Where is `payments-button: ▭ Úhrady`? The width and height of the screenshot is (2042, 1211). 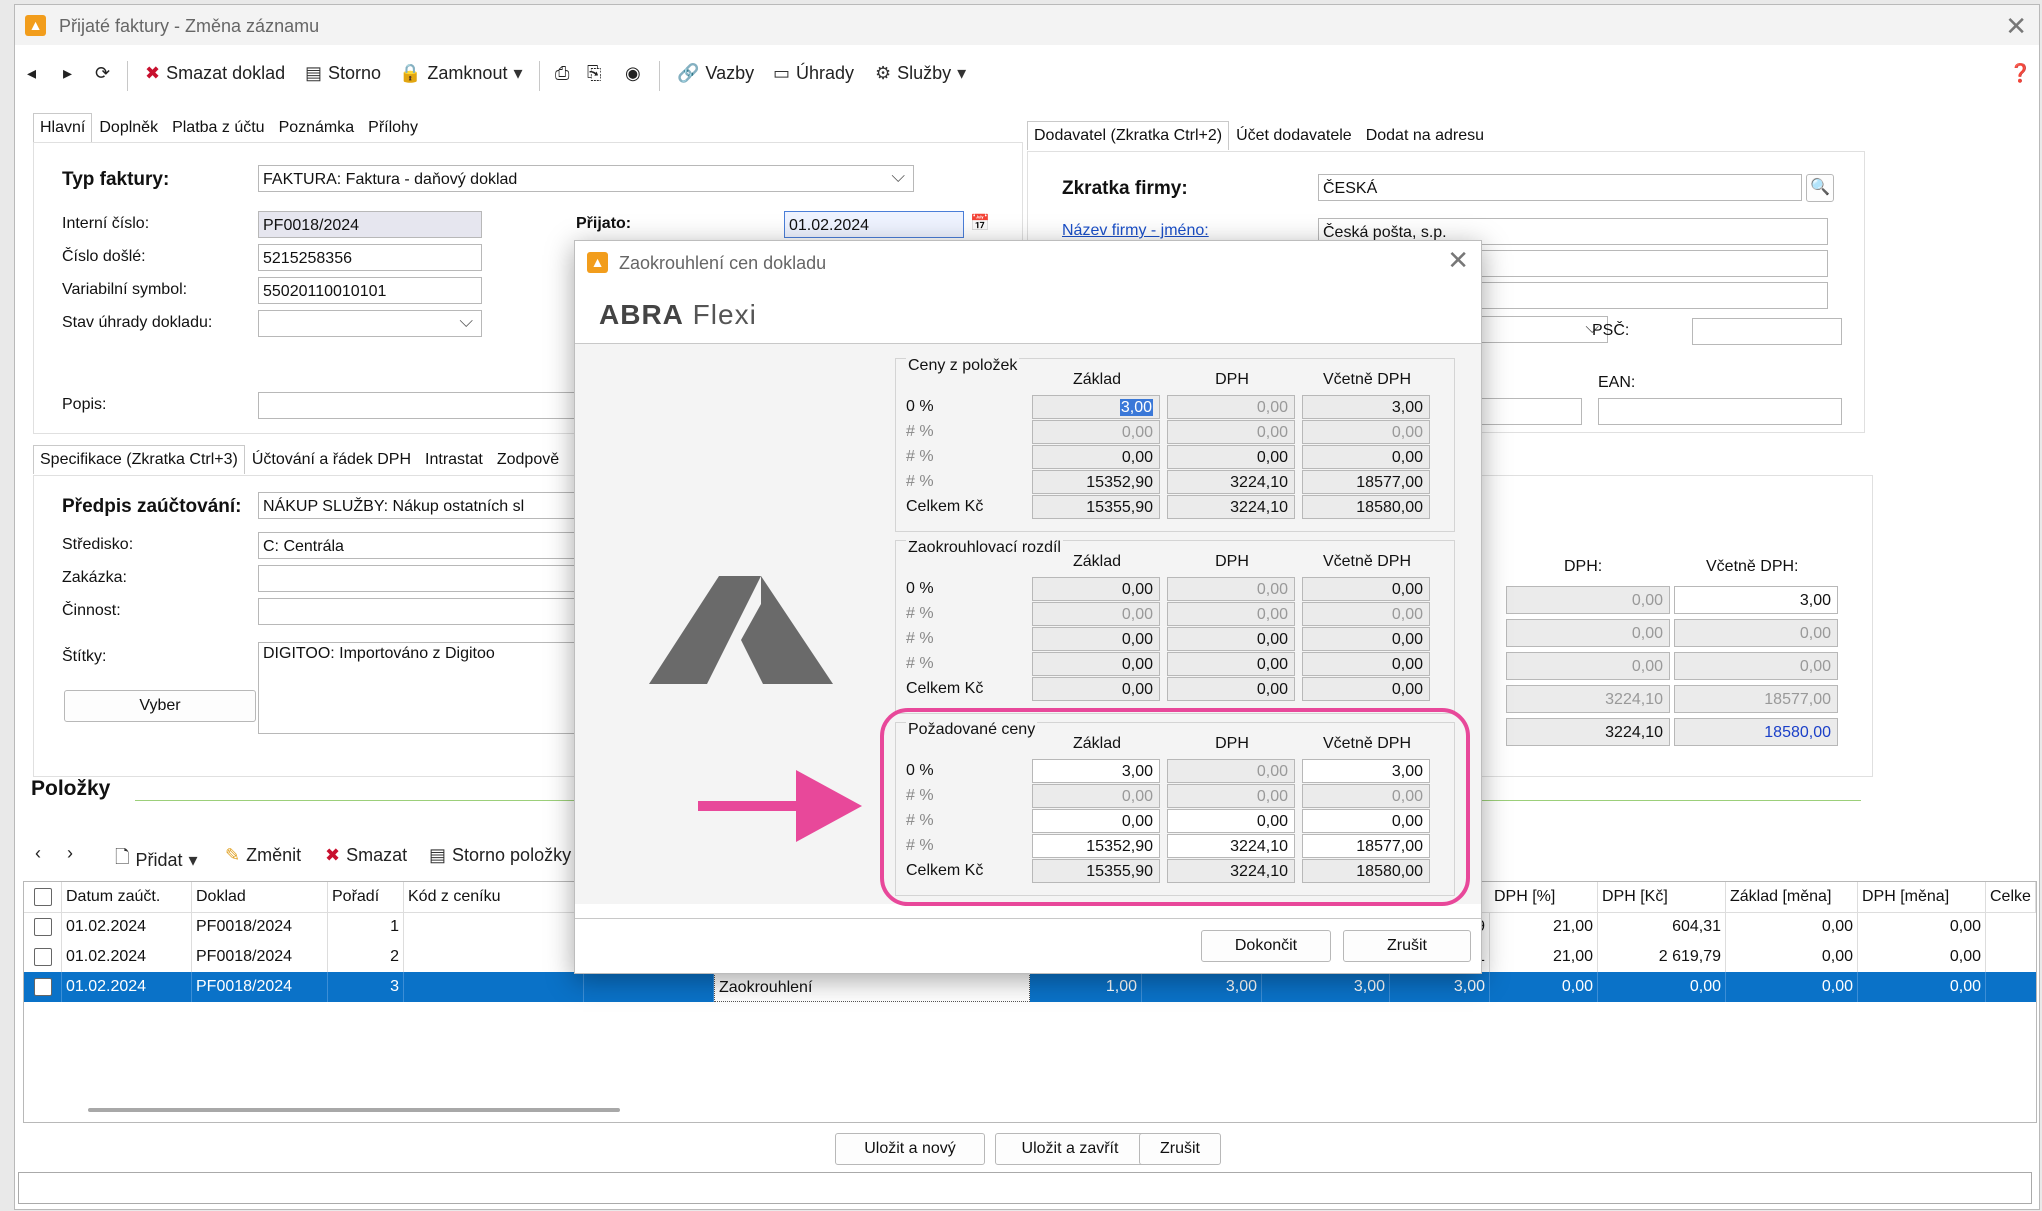 payments-button: ▭ Úhrady is located at coordinates (813, 73).